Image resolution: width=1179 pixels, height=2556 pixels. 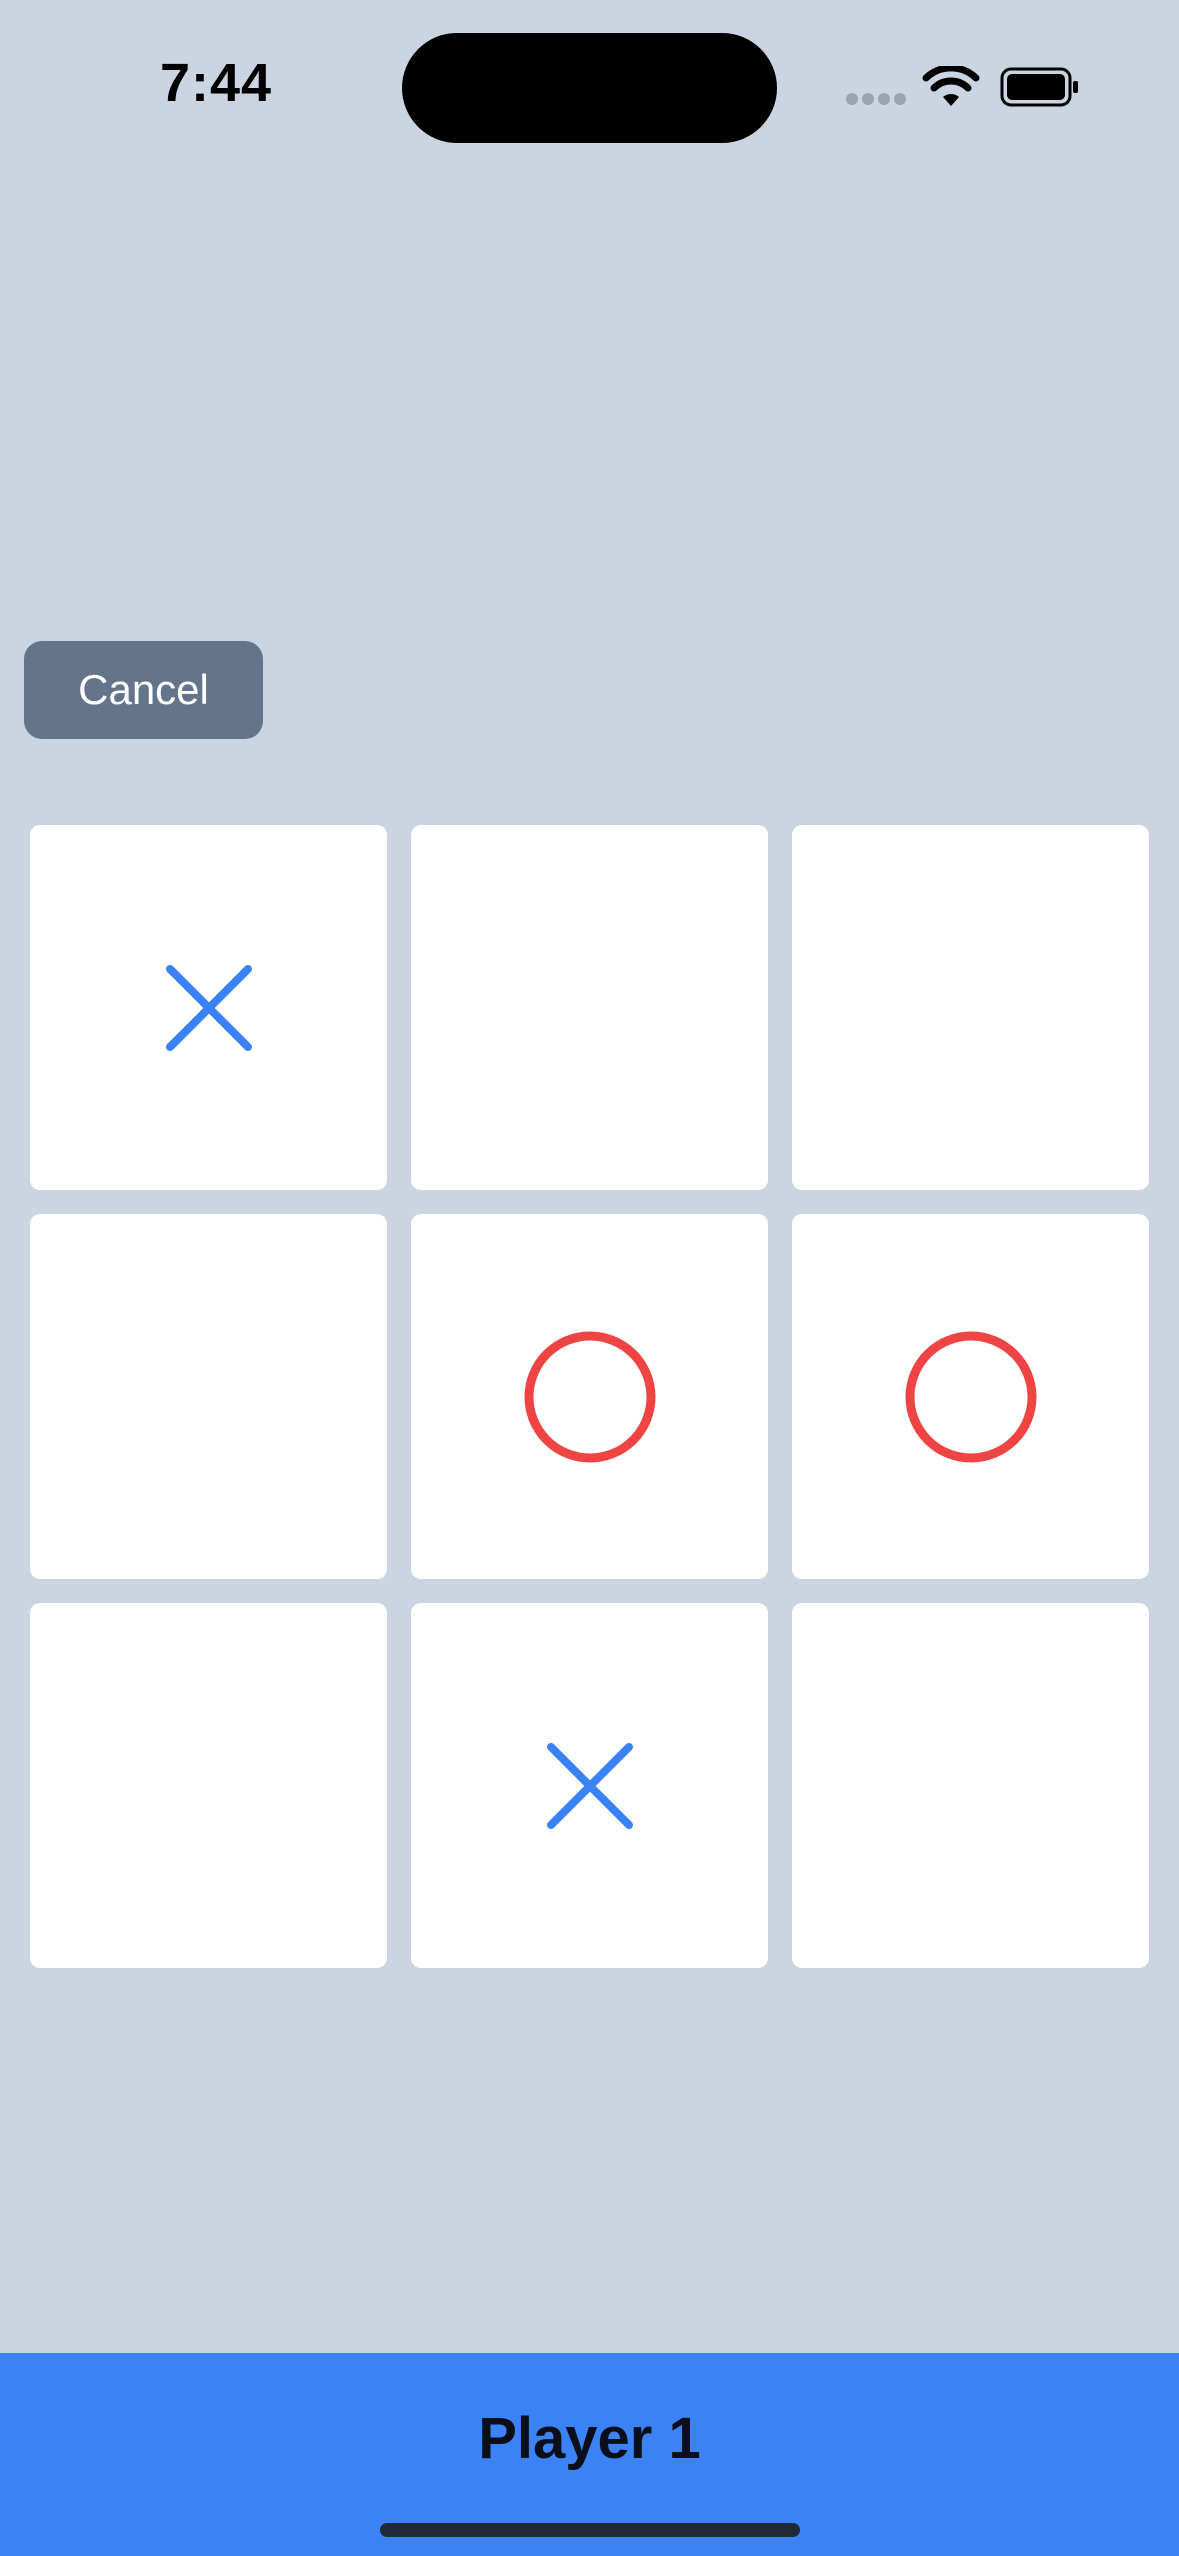 I want to click on status-time: 7:44, so click(x=216, y=83).